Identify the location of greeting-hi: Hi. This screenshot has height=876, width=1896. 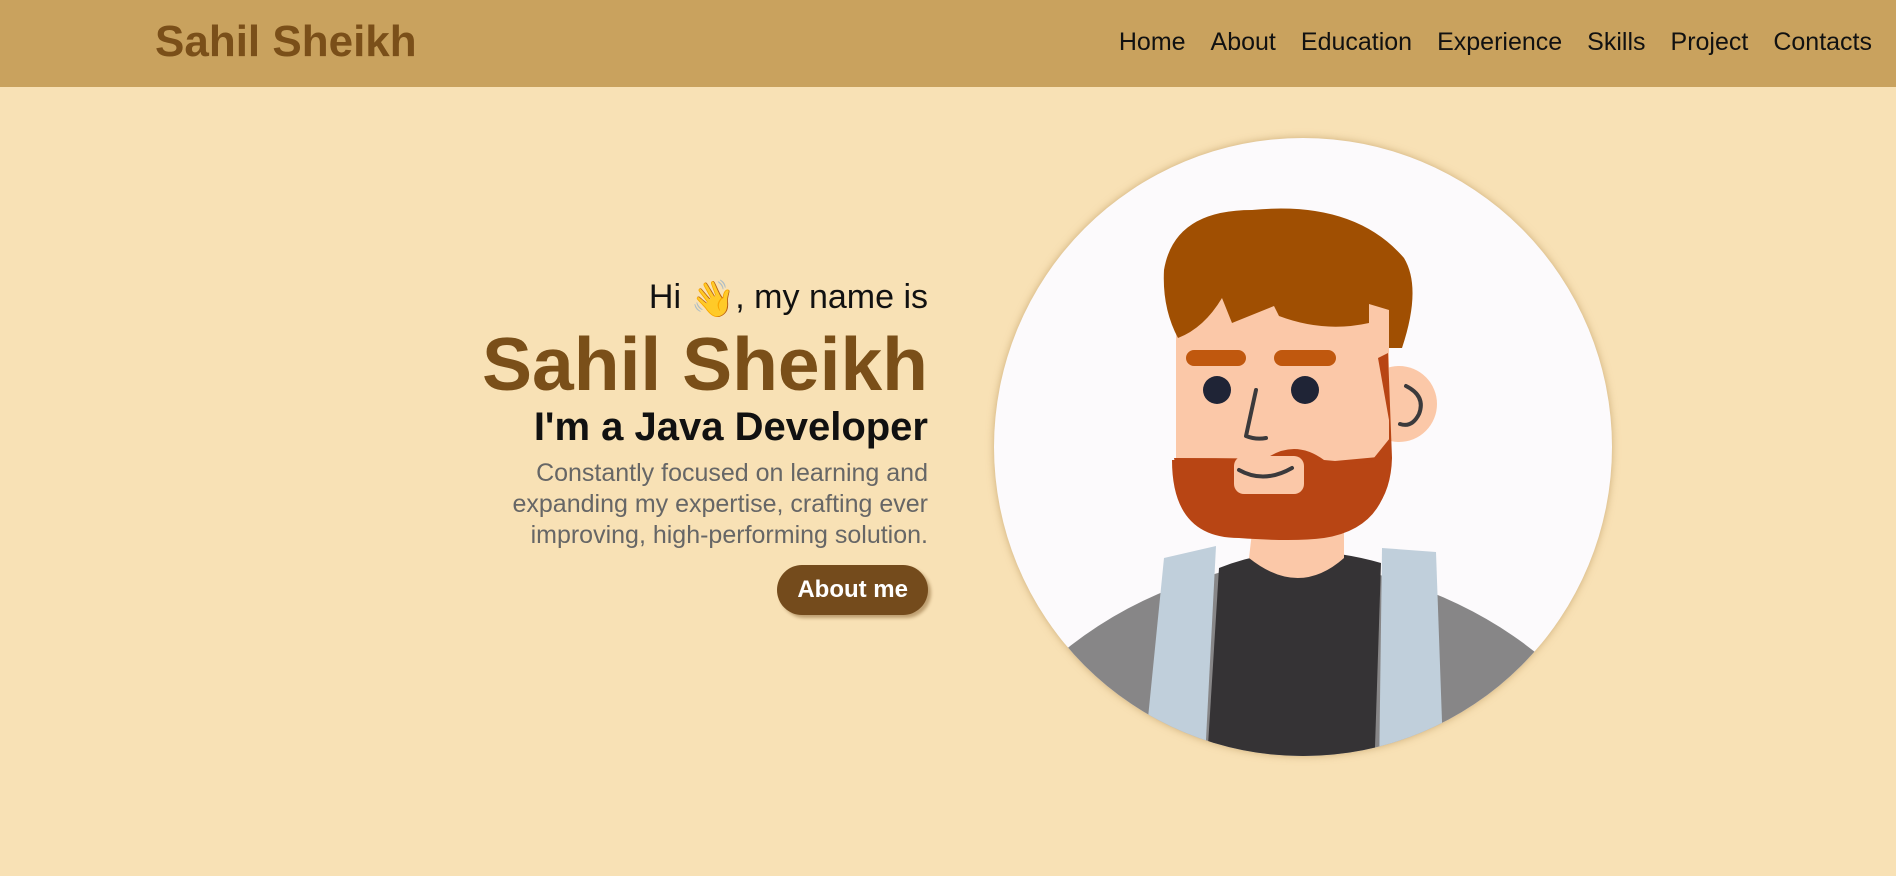
(664, 297).